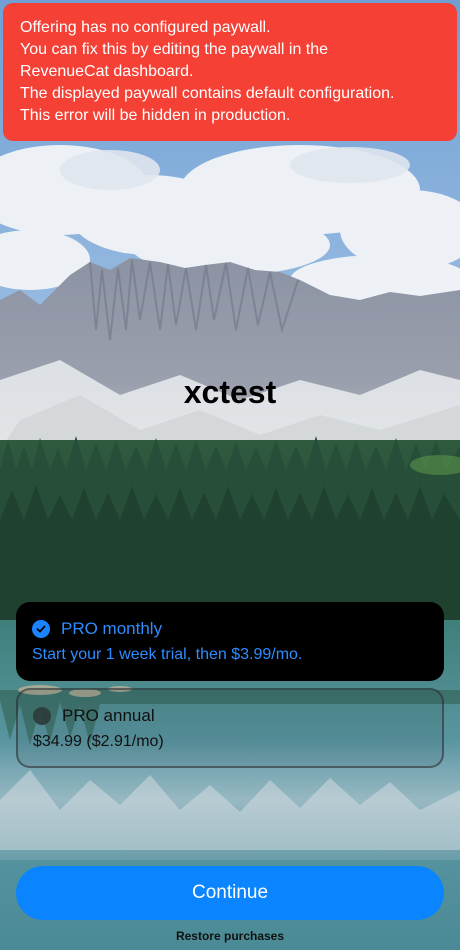 The image size is (460, 950). What do you see at coordinates (98, 741) in the screenshot?
I see `package-price-detail: $34.99 ($2.91/mo)` at bounding box center [98, 741].